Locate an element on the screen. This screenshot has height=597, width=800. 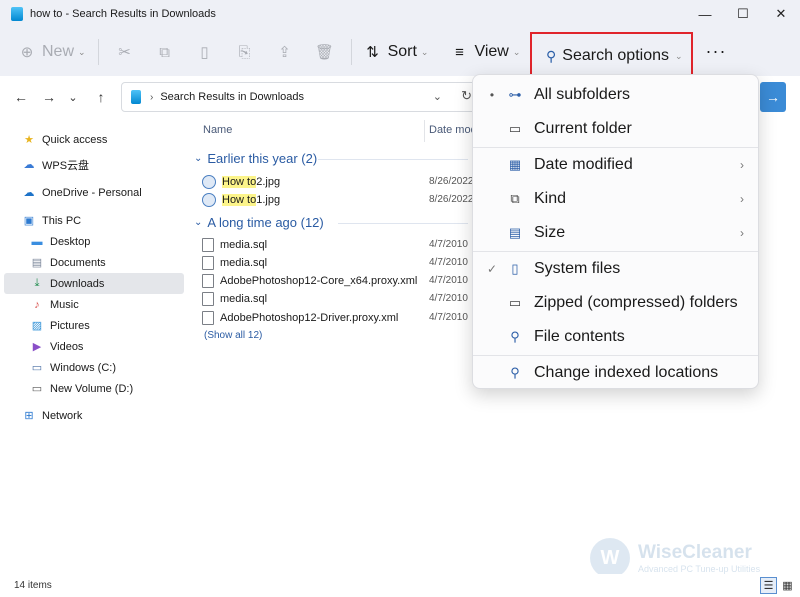
group-header-label: Earlier this year (2) is located at coordinates (262, 158).